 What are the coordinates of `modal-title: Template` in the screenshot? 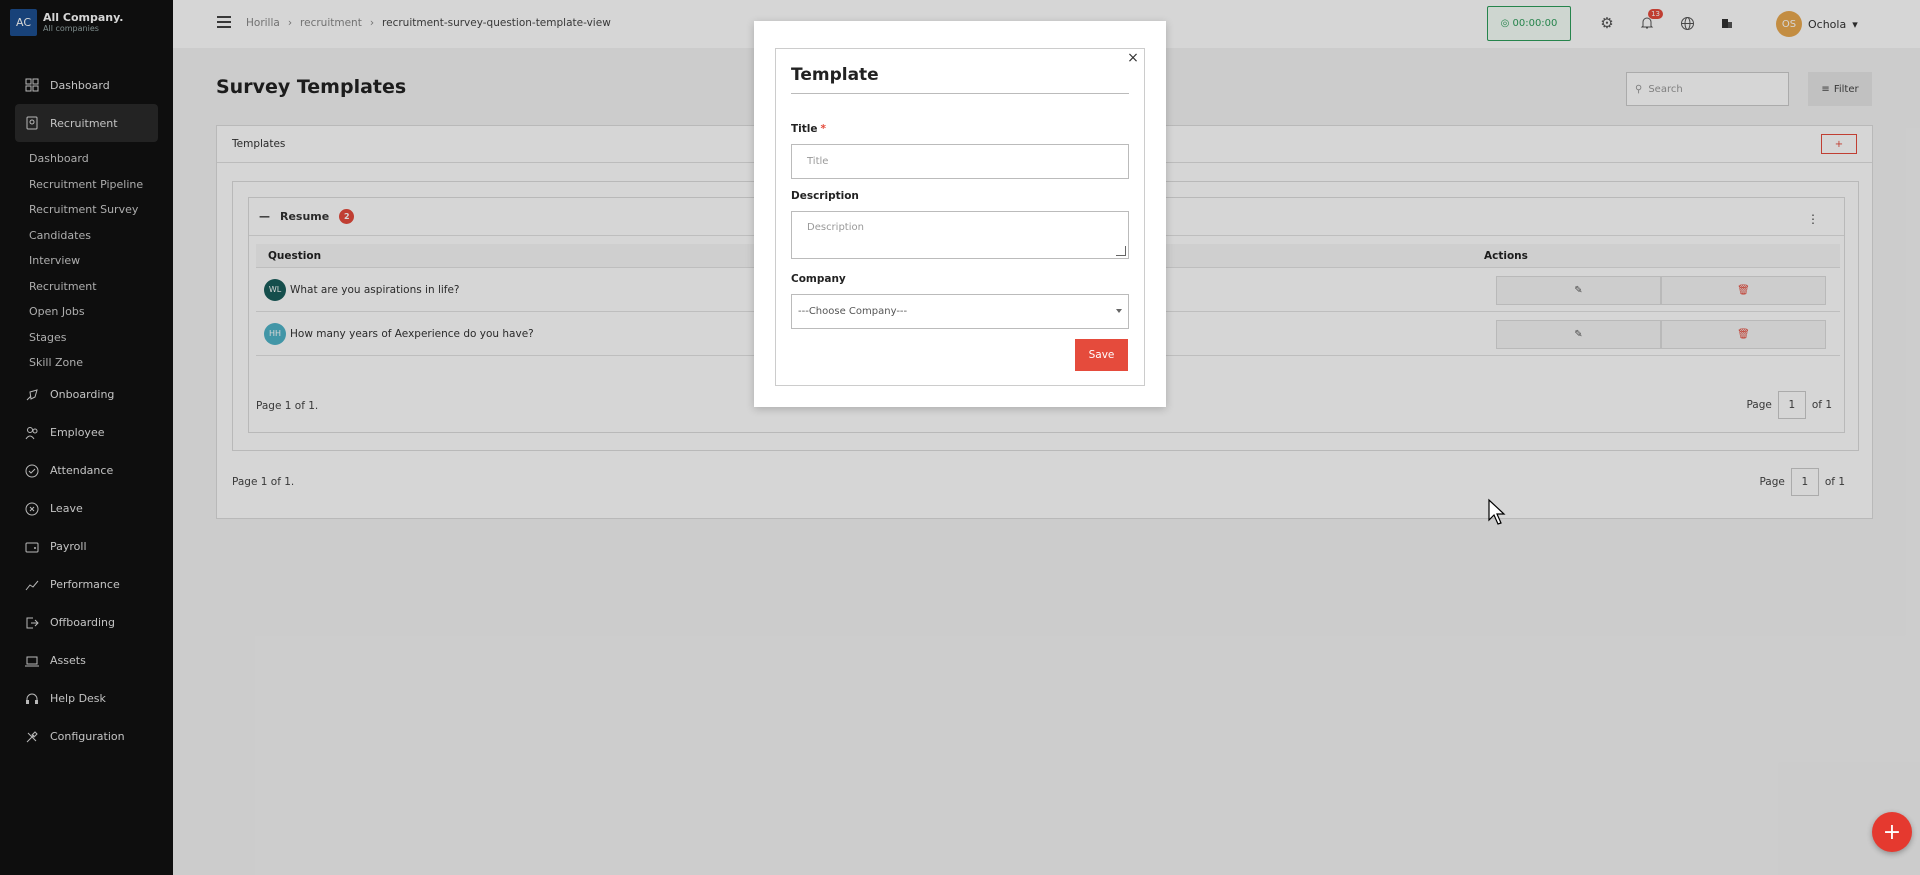 It's located at (835, 75).